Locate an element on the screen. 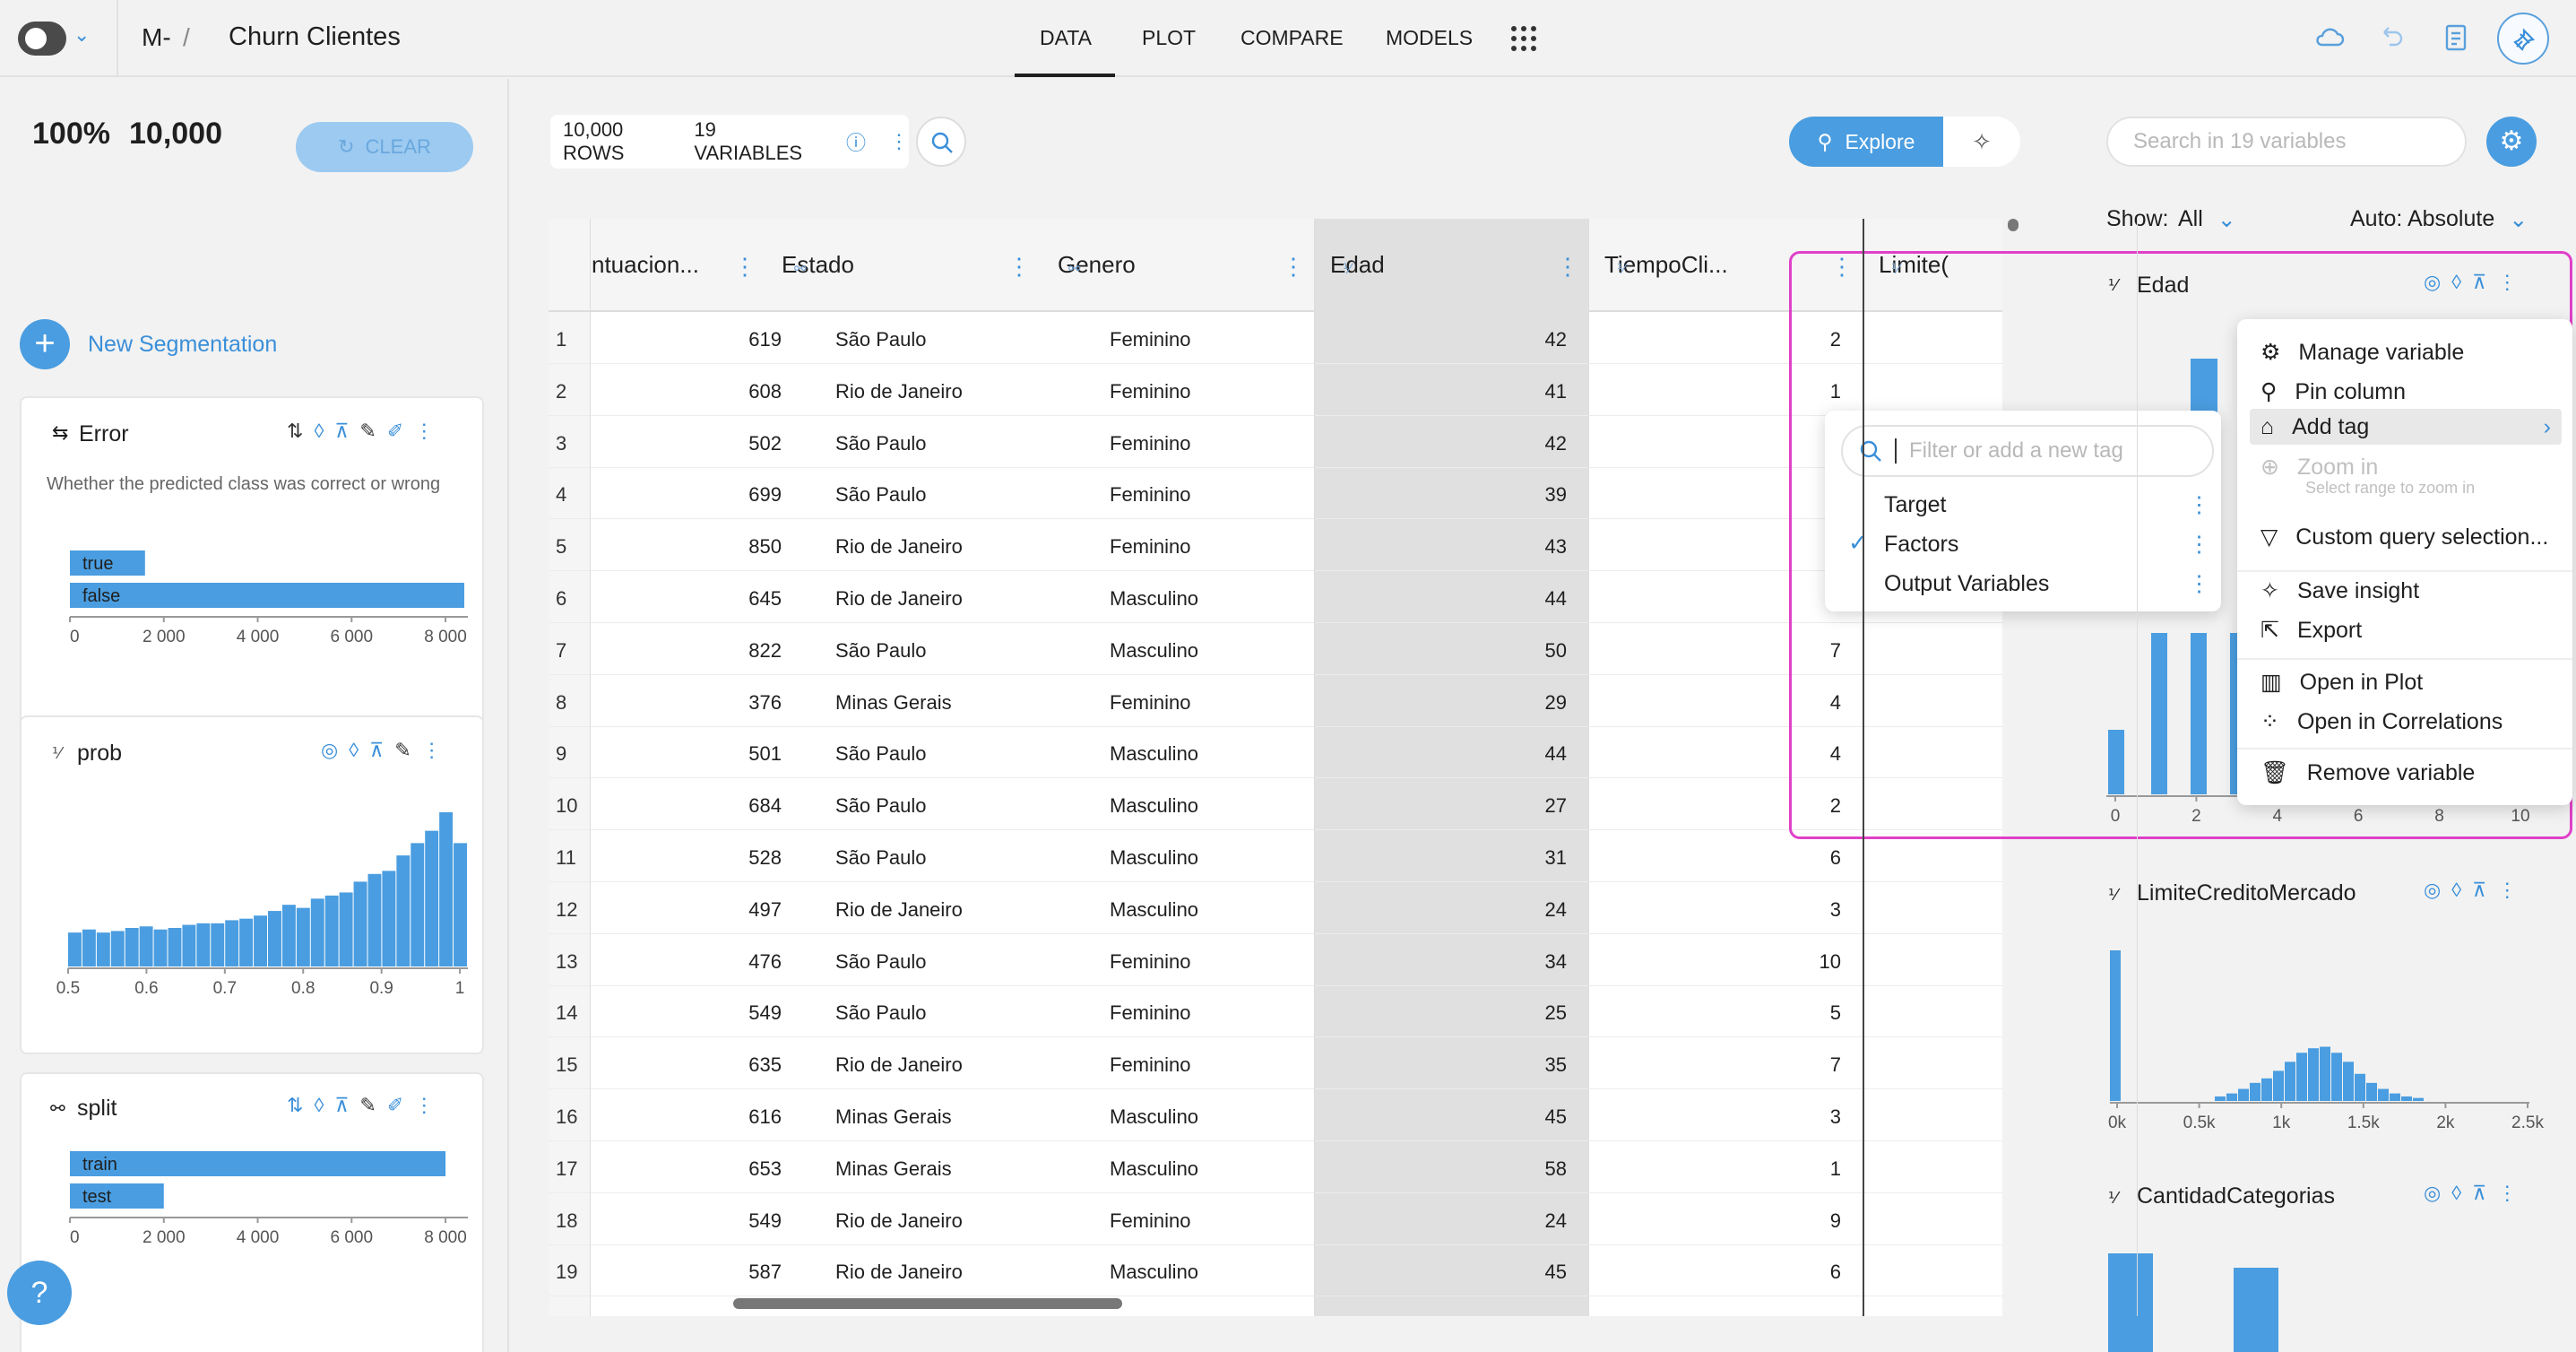 The image size is (2576, 1352). tag-item-factors: Factors ⋮ is located at coordinates (2035, 544).